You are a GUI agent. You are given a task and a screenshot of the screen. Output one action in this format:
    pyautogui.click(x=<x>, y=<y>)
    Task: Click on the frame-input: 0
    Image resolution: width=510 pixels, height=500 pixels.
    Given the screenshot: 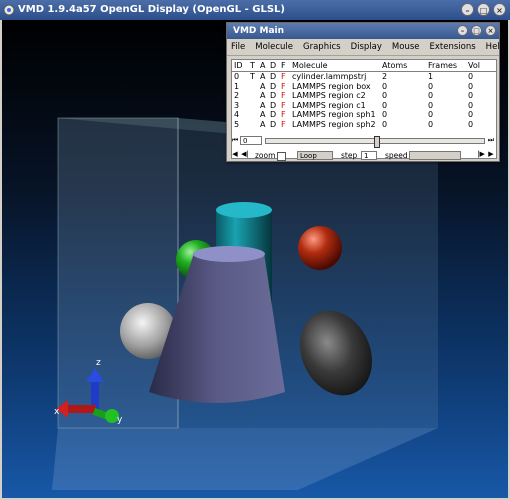 What is the action you would take?
    pyautogui.click(x=251, y=140)
    